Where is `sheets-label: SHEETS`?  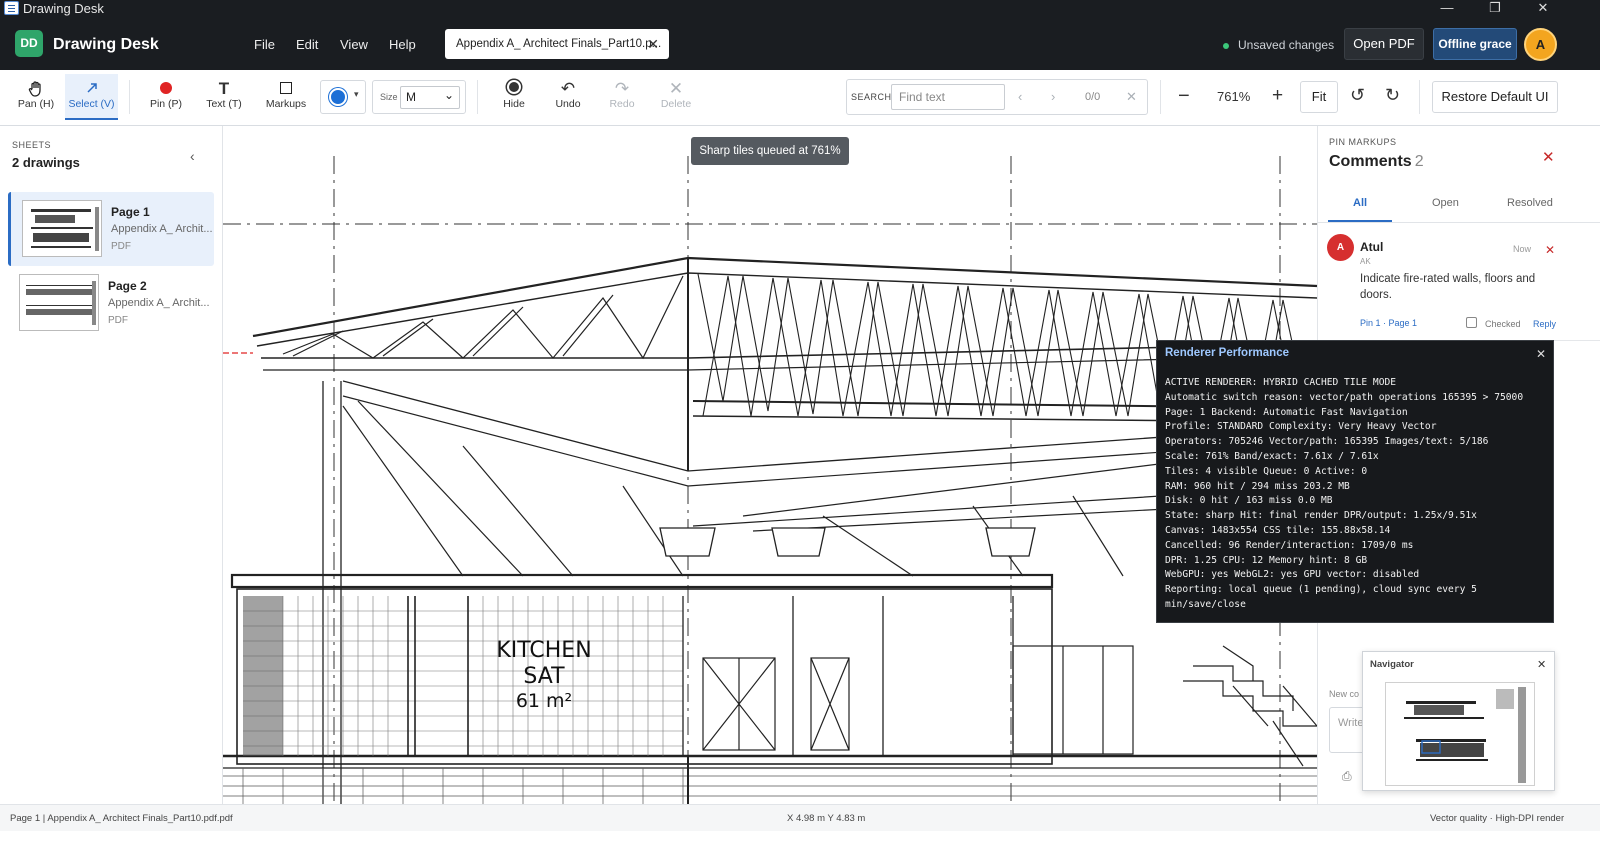
sheets-label: SHEETS is located at coordinates (32, 145).